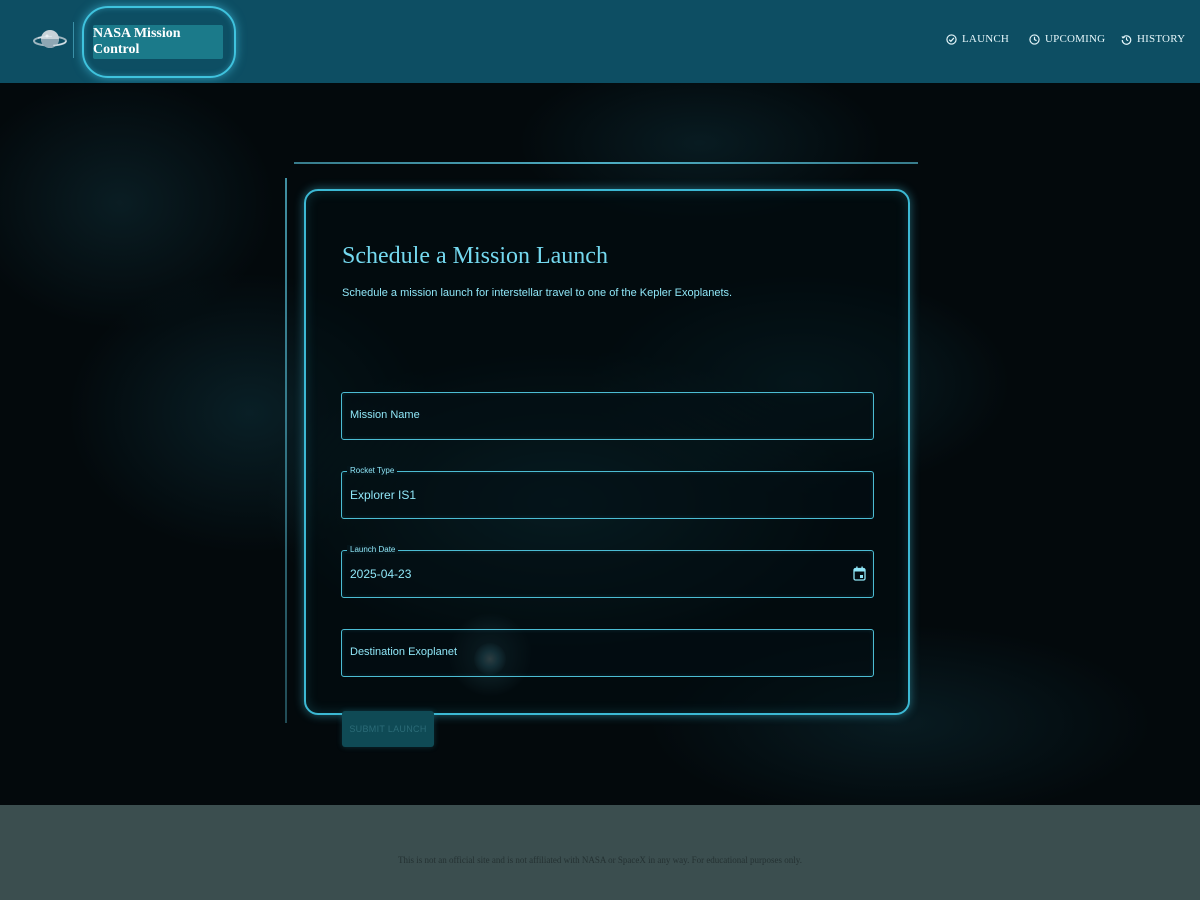 This screenshot has height=900, width=1200. Describe the element at coordinates (951, 39) in the screenshot. I see `check-circle-icon` at that location.